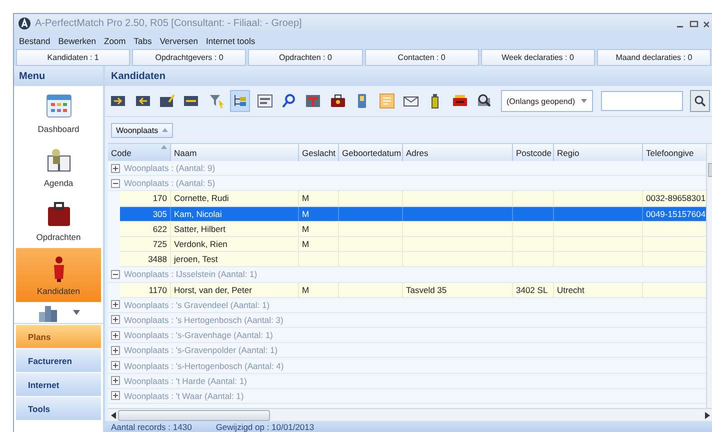  Describe the element at coordinates (235, 229) in the screenshot. I see `table-cell: Satter, Hilbert` at that location.